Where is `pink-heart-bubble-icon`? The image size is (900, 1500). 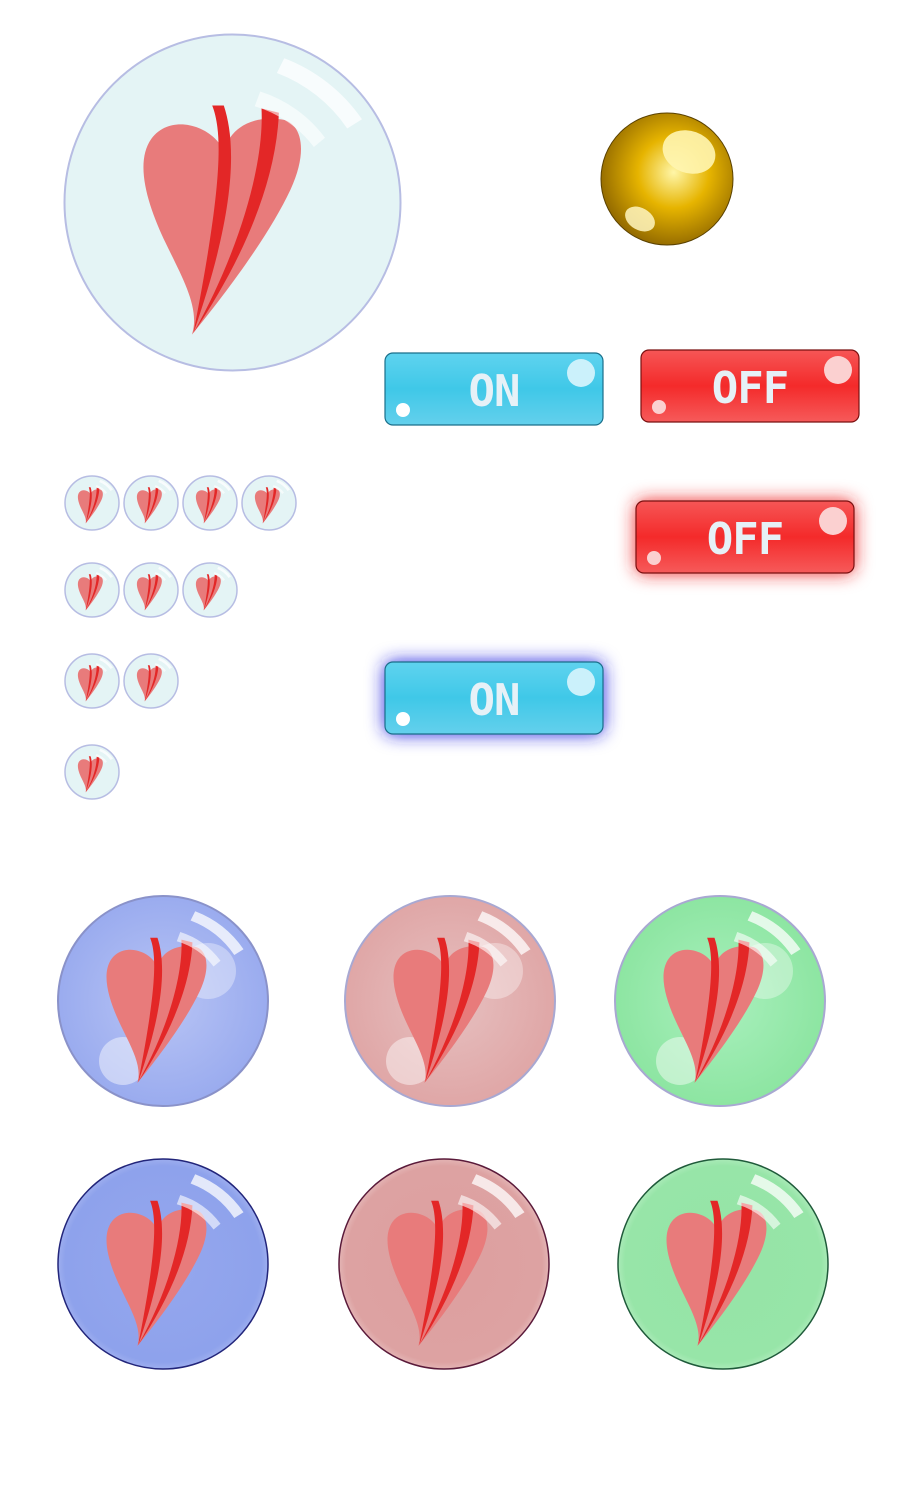
pink-heart-bubble-icon is located at coordinates (450, 1001).